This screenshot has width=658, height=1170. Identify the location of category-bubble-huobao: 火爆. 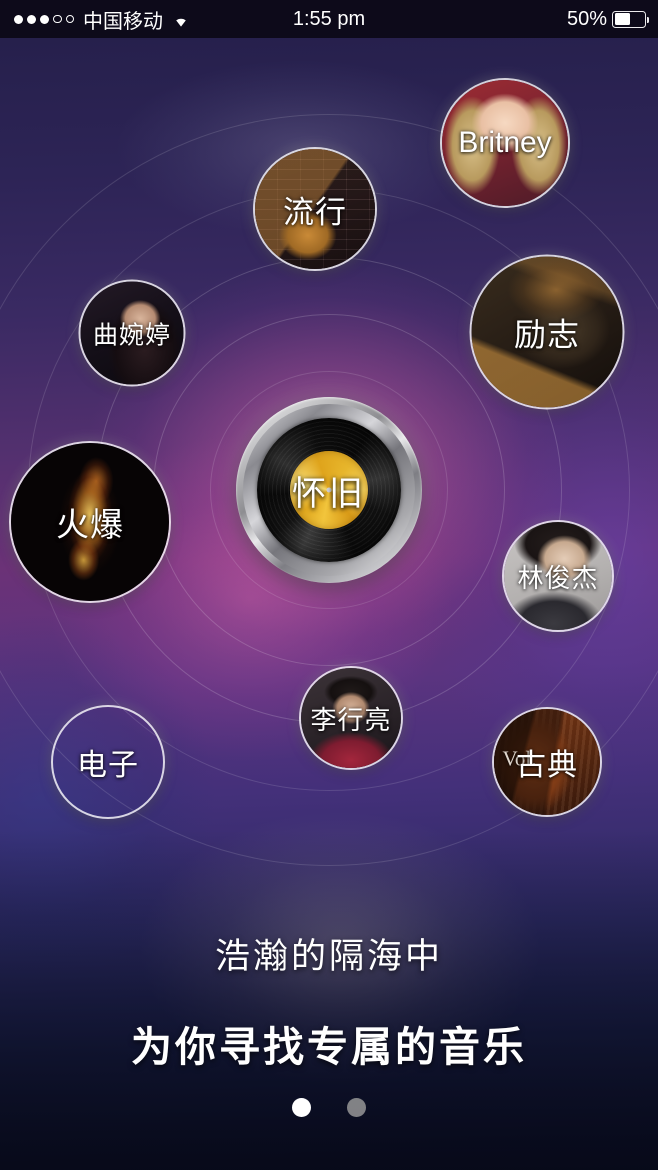
(90, 522).